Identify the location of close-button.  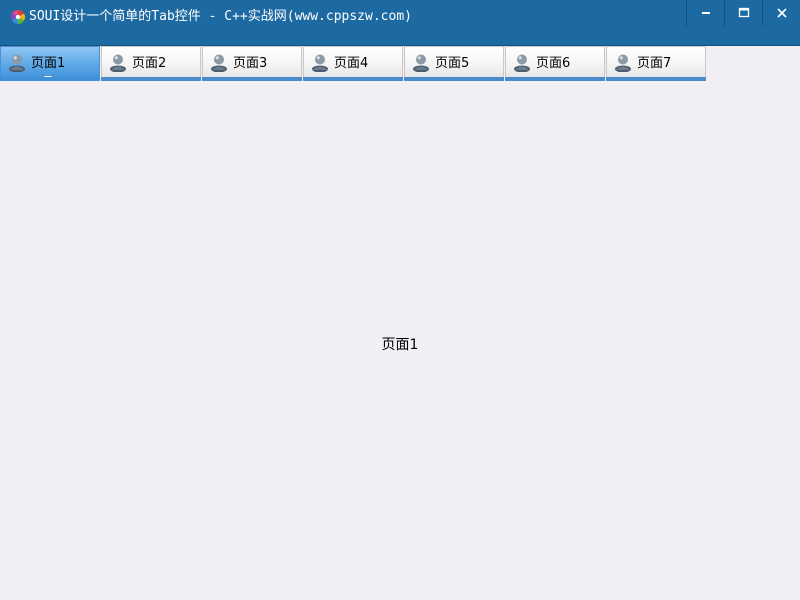
(781, 13).